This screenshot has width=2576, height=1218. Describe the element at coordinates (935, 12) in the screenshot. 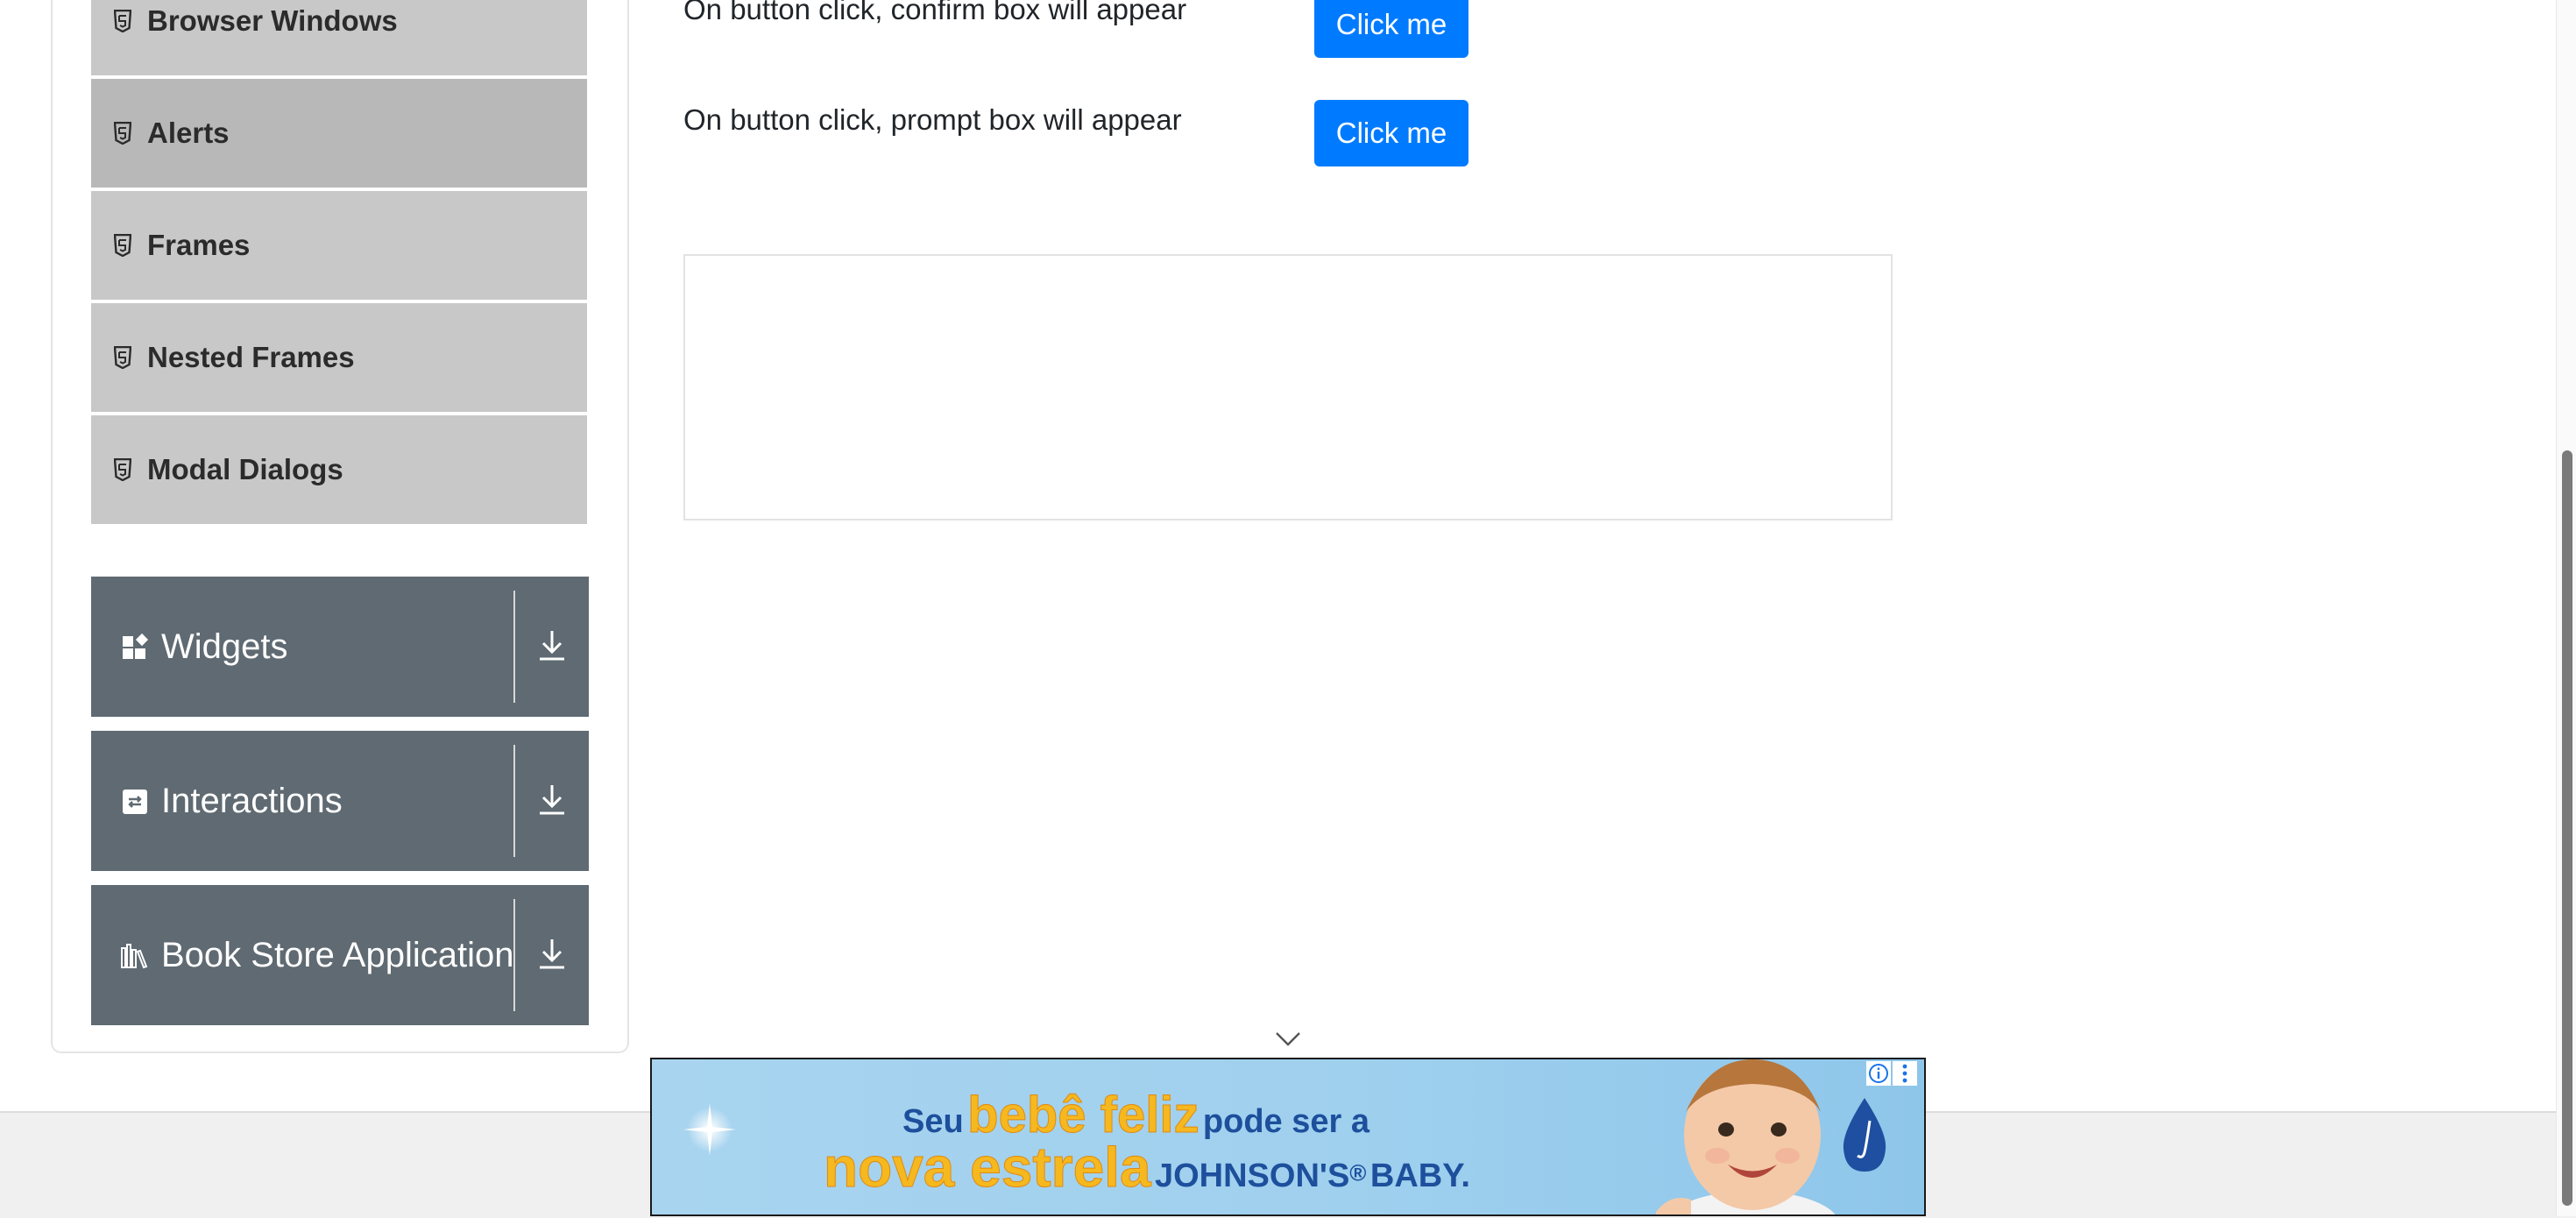

I see `confirm-box-description: On button click, confirm box will appear` at that location.